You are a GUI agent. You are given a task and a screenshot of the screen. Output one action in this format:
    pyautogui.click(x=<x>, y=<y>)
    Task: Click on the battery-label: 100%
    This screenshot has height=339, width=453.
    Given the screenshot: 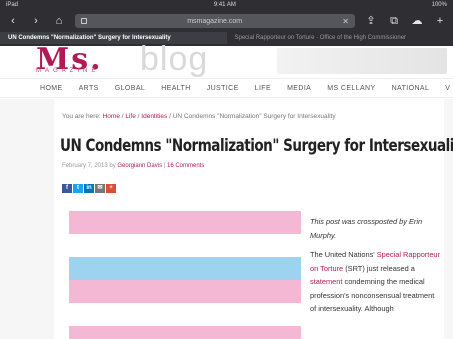 What is the action you would take?
    pyautogui.click(x=439, y=5)
    